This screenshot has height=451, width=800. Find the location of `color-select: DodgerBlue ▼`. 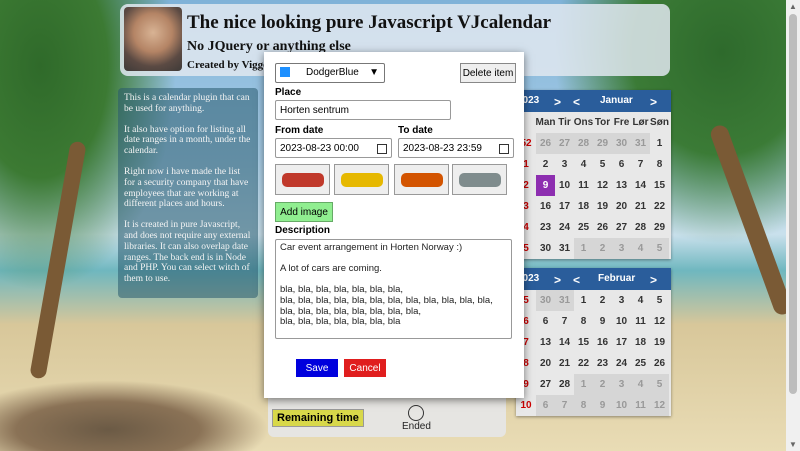

color-select: DodgerBlue ▼ is located at coordinates (330, 73).